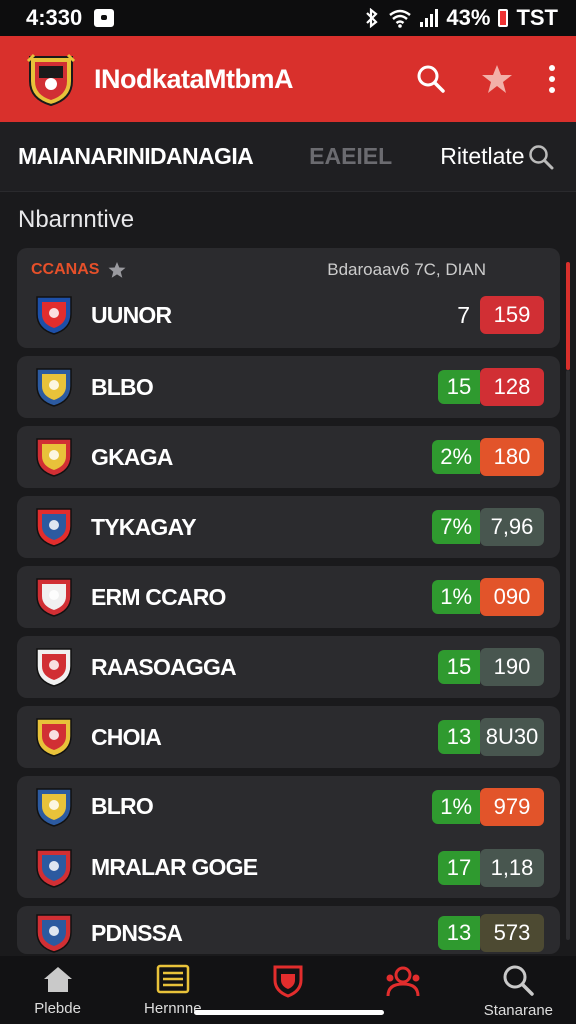 The image size is (576, 1024). Describe the element at coordinates (126, 736) in the screenshot. I see `team-name: CHOIA` at that location.